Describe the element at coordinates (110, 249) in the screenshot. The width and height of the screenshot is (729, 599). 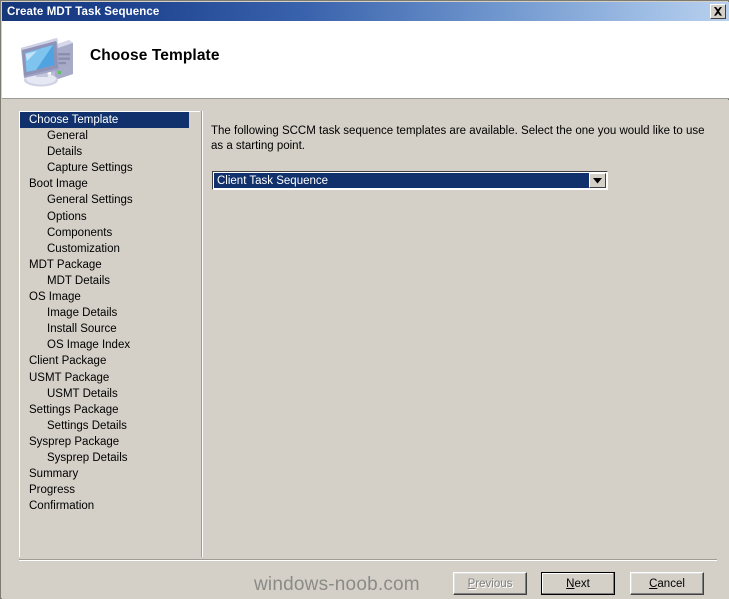
I see `sidebar-item: Customization` at that location.